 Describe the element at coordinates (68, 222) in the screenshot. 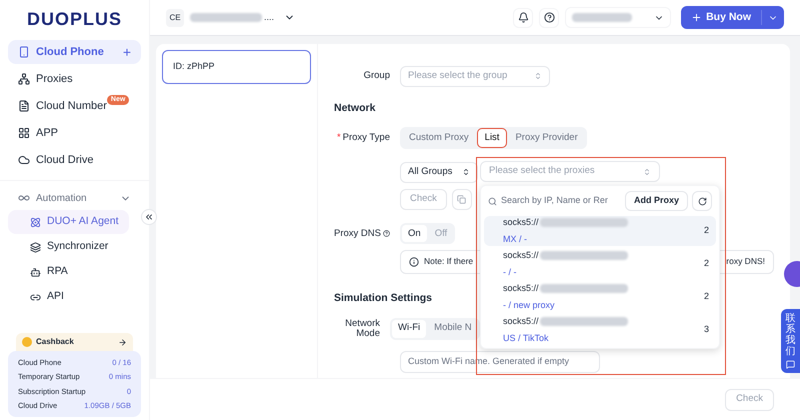

I see `sidebar-item: DUO+ AI Agent` at that location.